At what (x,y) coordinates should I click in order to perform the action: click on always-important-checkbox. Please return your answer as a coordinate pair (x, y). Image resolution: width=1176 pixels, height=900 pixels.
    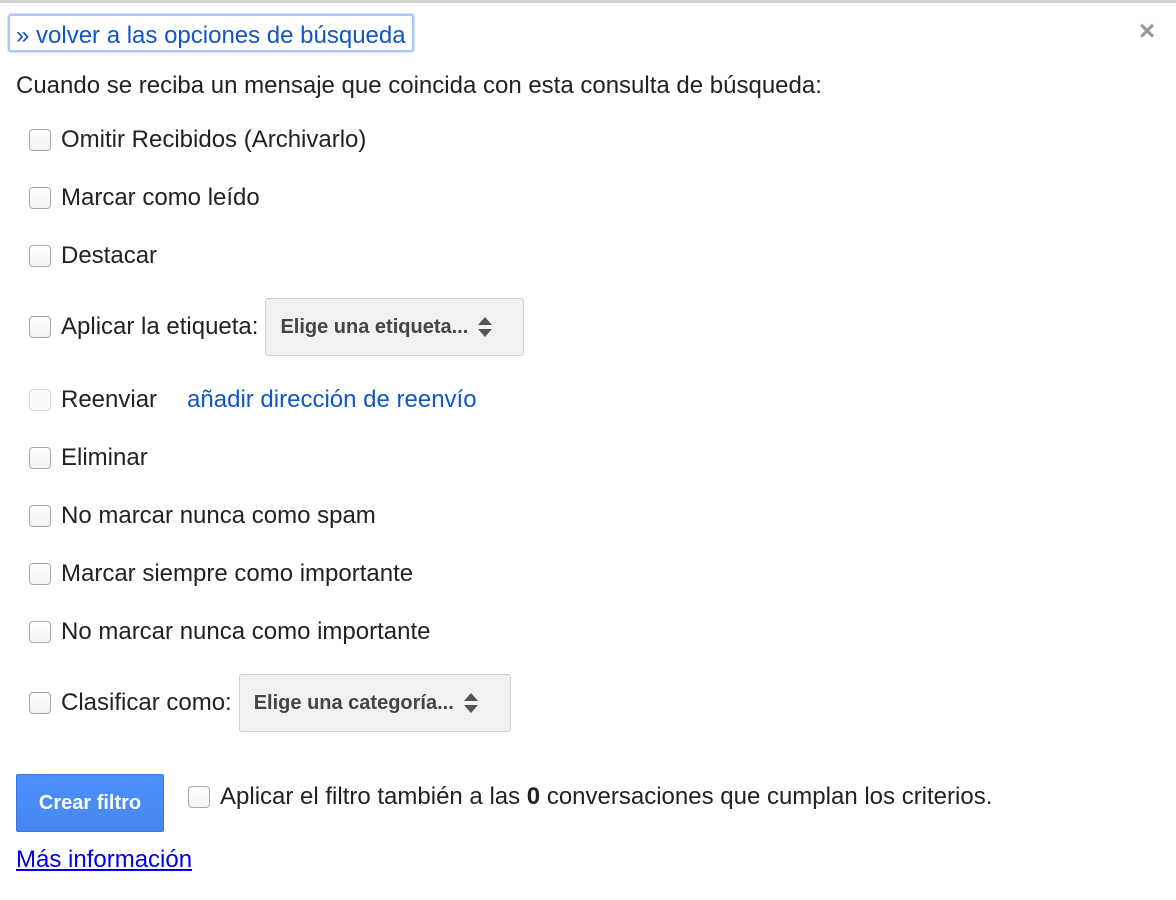
    Looking at the image, I should click on (40, 574).